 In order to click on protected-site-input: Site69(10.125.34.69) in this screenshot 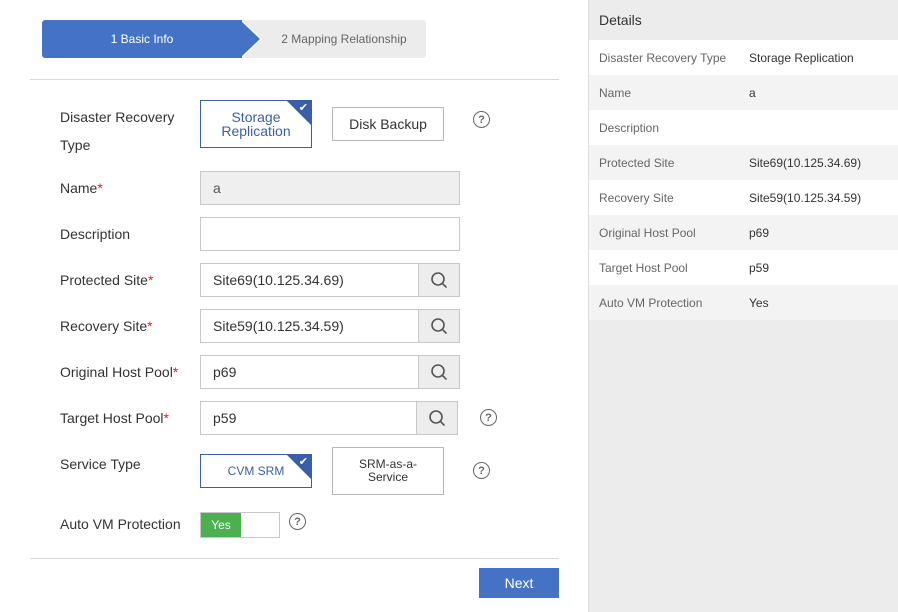, I will do `click(309, 280)`.